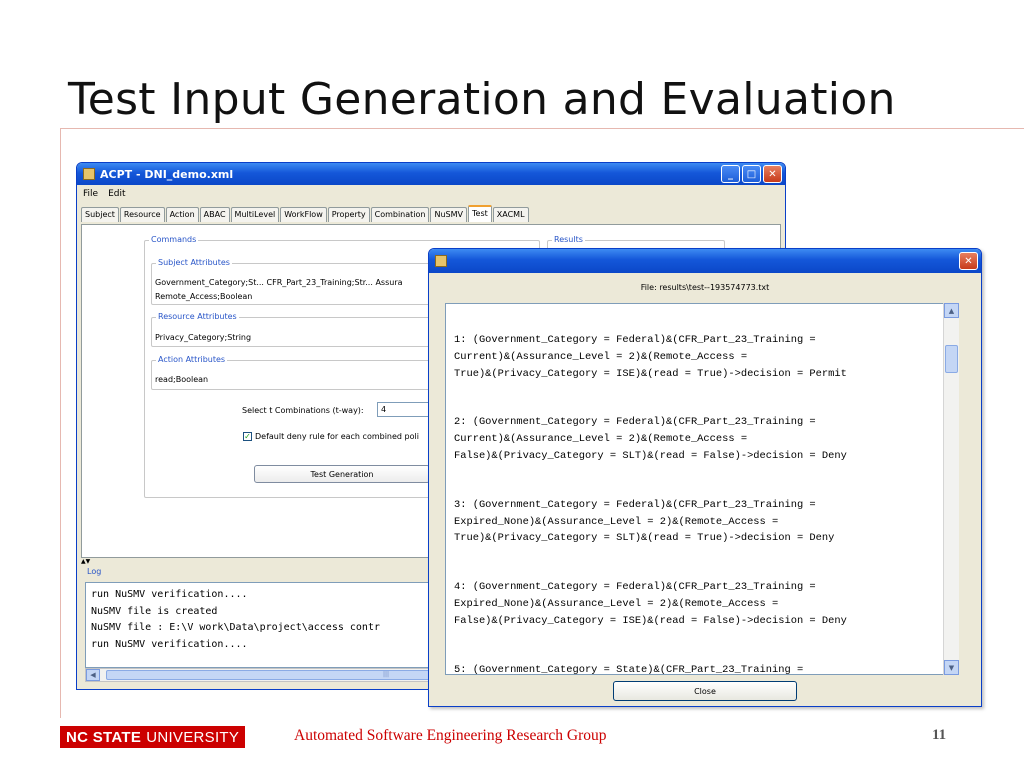 This screenshot has height=768, width=1024. What do you see at coordinates (431, 194) in the screenshot?
I see `menu-bar: File Edit` at bounding box center [431, 194].